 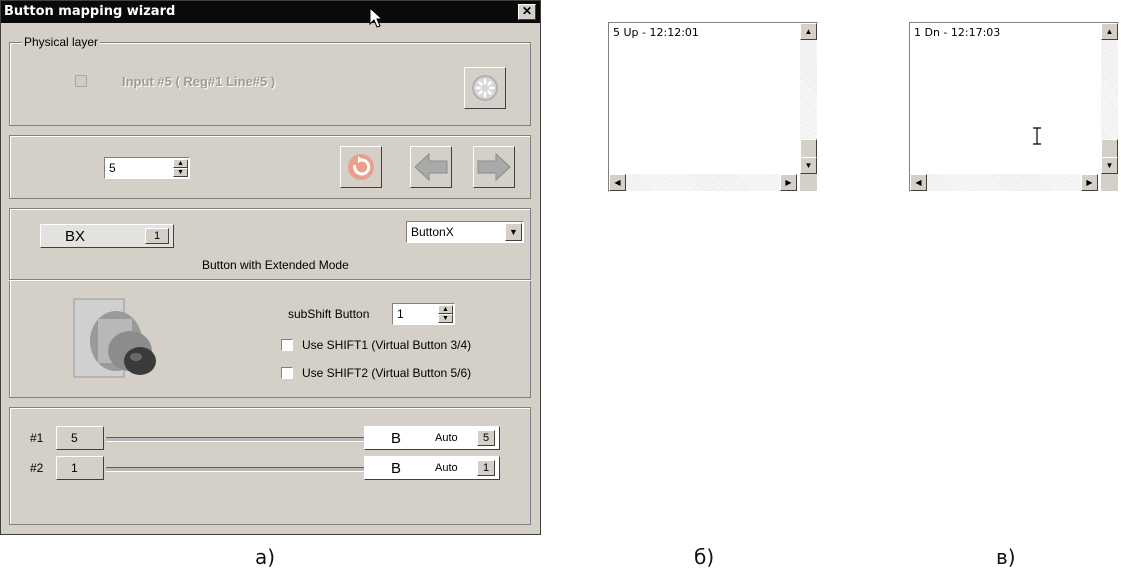 What do you see at coordinates (37, 468) in the screenshot?
I see `mapping-index: #2` at bounding box center [37, 468].